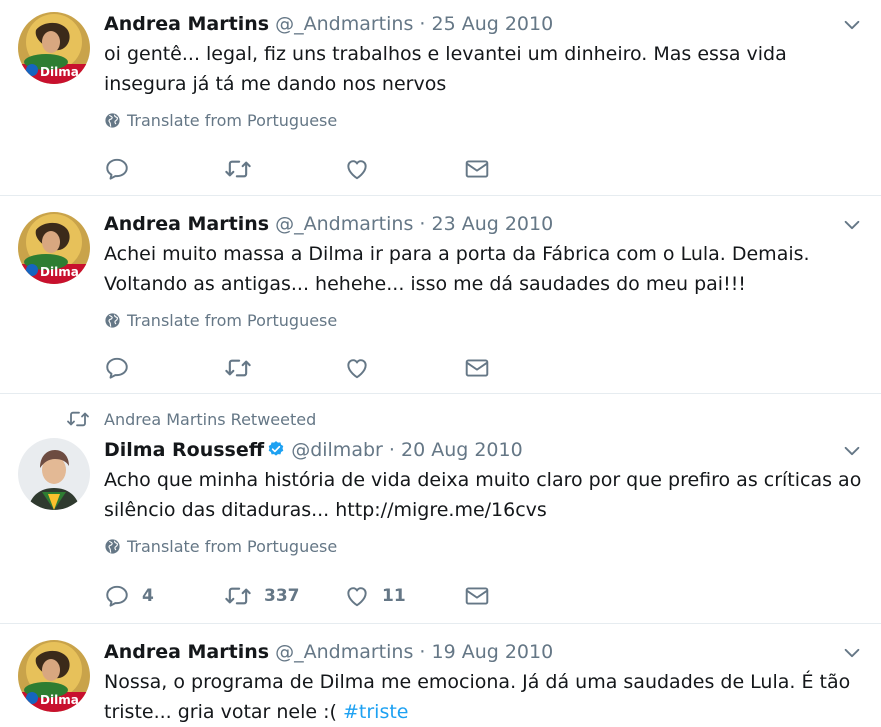 This screenshot has height=727, width=881. I want to click on avatar-image, so click(54, 474).